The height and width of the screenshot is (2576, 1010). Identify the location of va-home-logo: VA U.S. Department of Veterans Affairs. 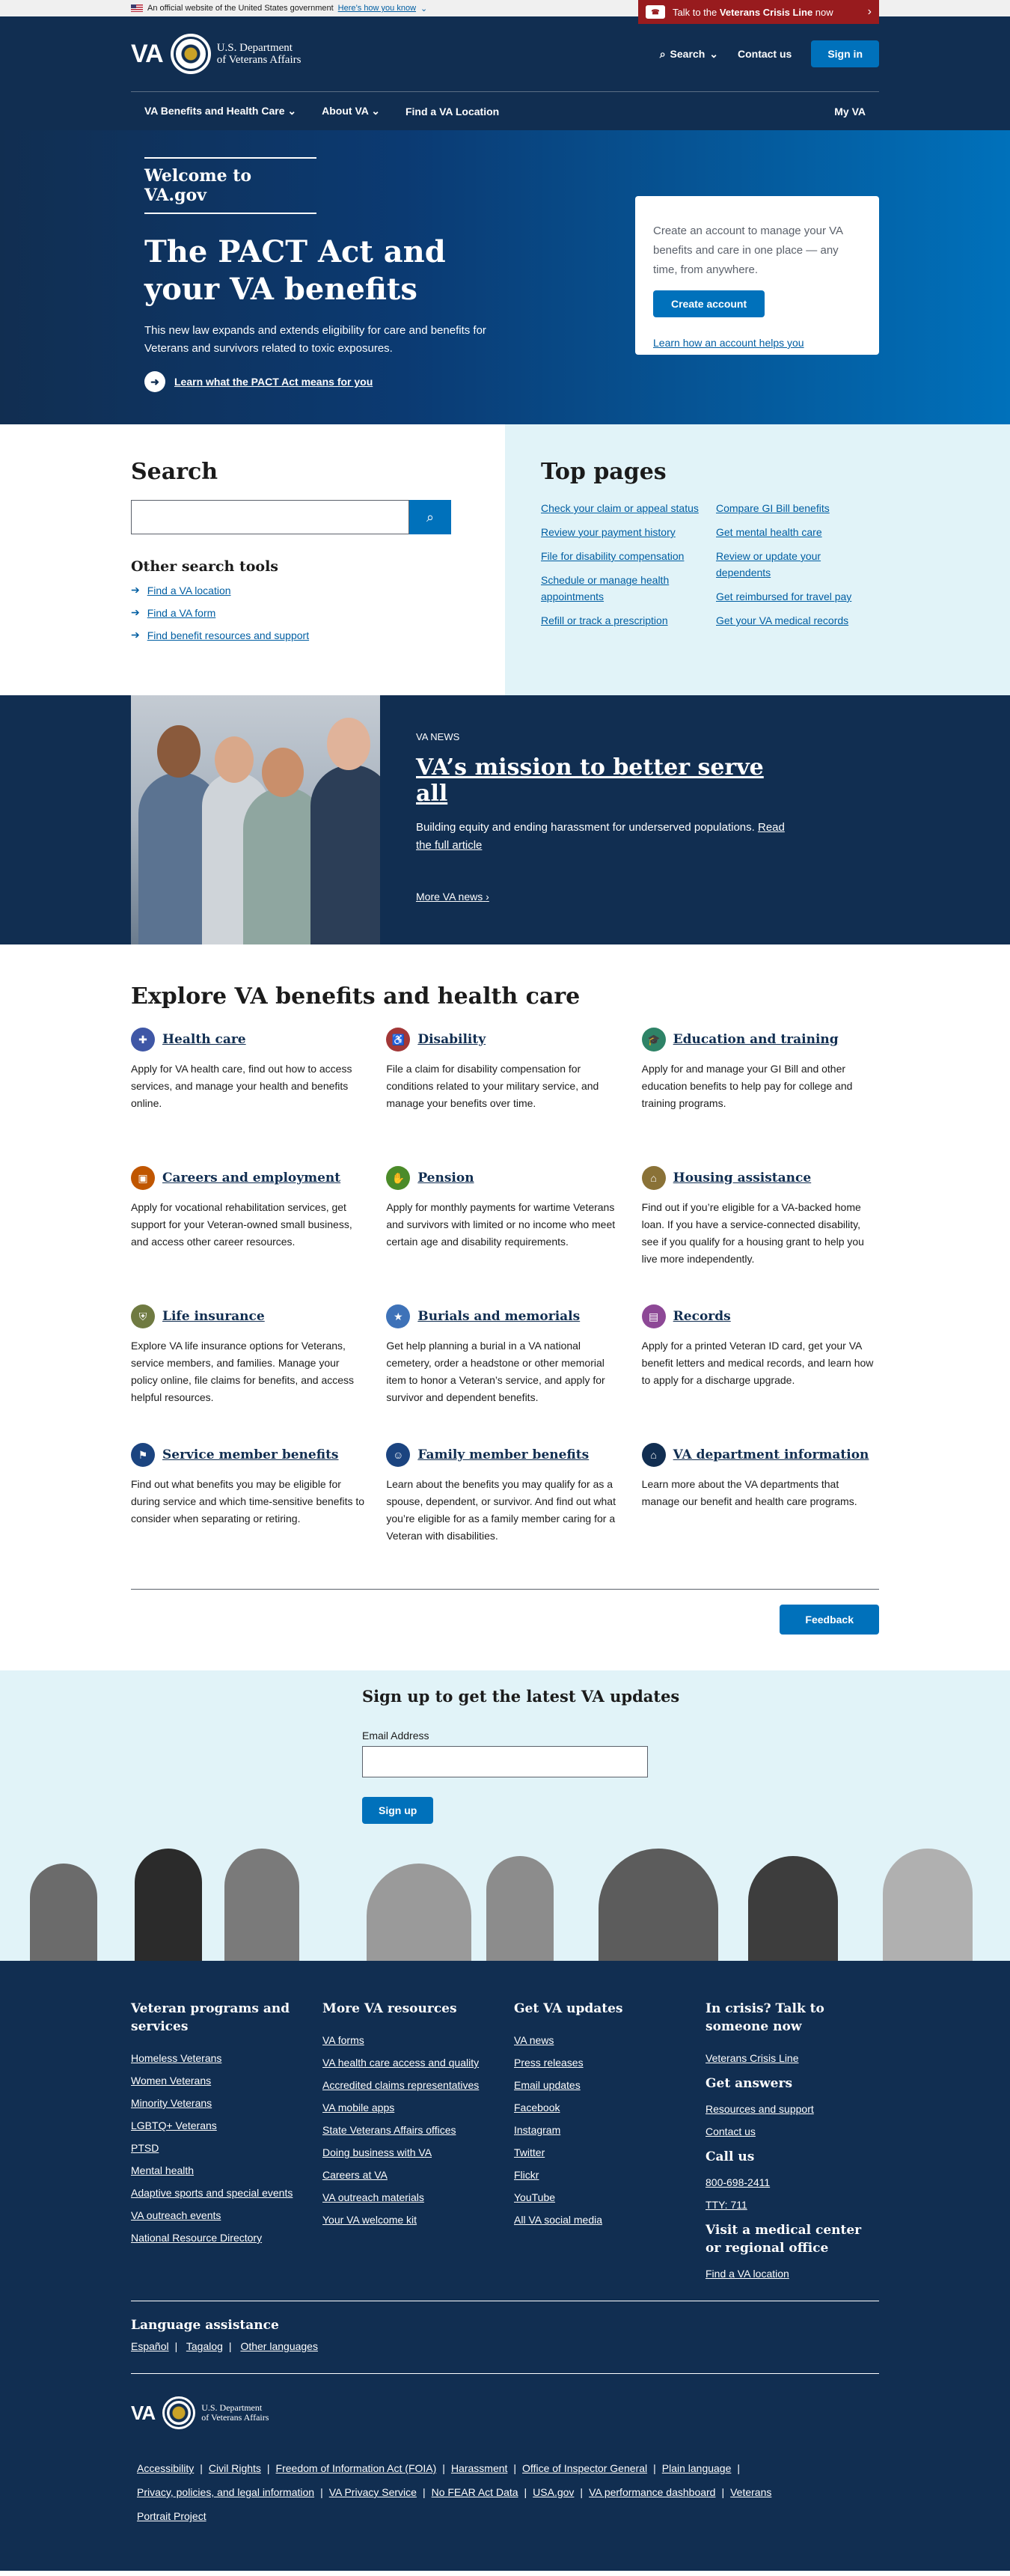
(216, 54).